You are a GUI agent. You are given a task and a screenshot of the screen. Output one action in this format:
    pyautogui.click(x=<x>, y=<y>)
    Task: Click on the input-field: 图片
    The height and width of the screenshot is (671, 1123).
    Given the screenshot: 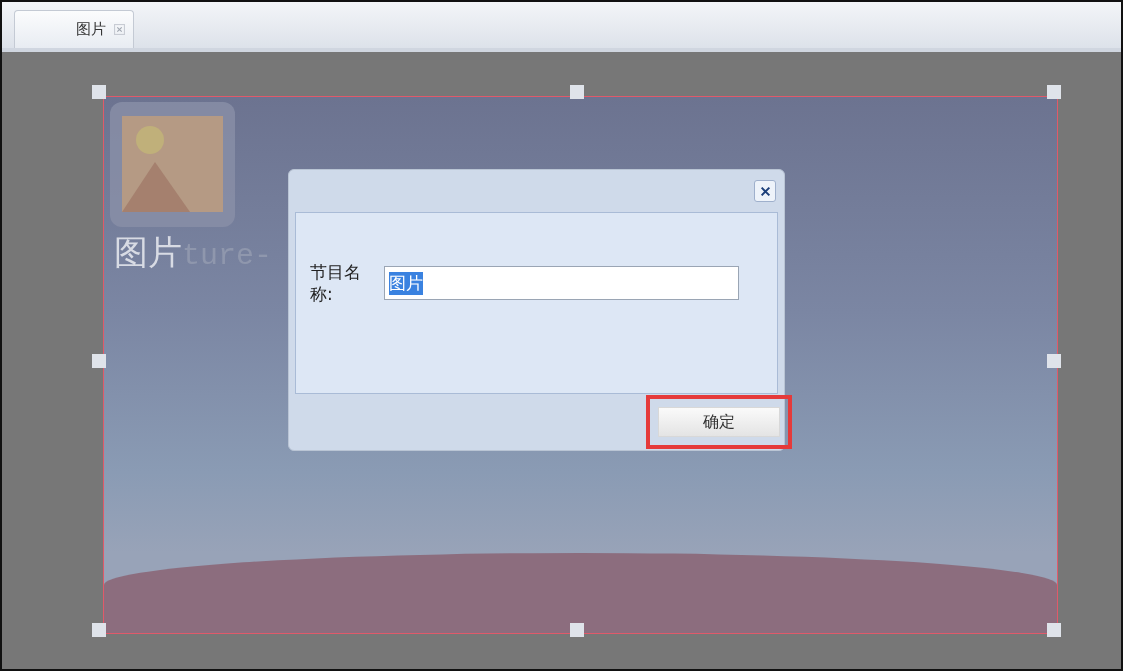 What is the action you would take?
    pyautogui.click(x=561, y=283)
    